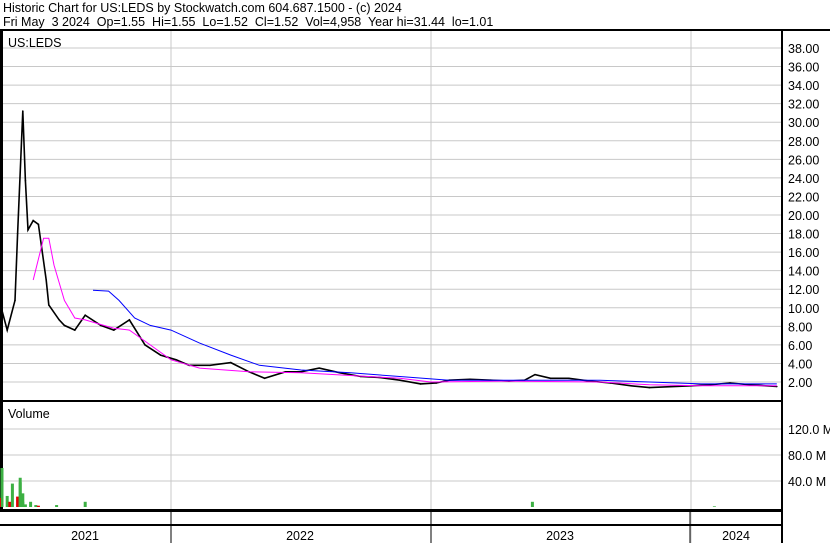  What do you see at coordinates (391, 510) in the screenshot?
I see `volume-baseline` at bounding box center [391, 510].